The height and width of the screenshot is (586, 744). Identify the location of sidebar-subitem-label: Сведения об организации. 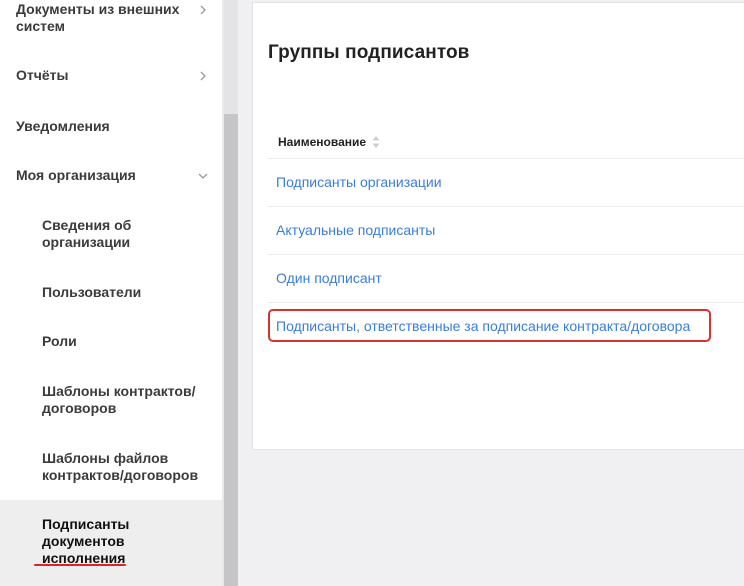
(87, 233).